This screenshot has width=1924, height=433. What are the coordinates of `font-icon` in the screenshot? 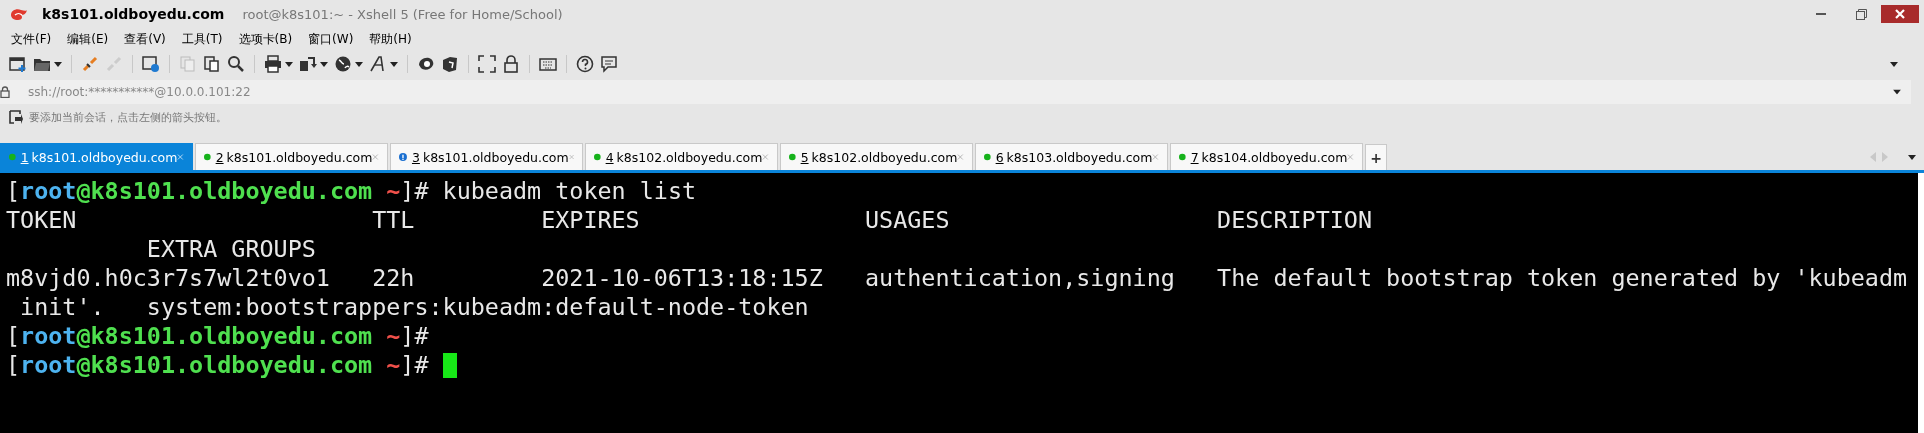 It's located at (378, 64).